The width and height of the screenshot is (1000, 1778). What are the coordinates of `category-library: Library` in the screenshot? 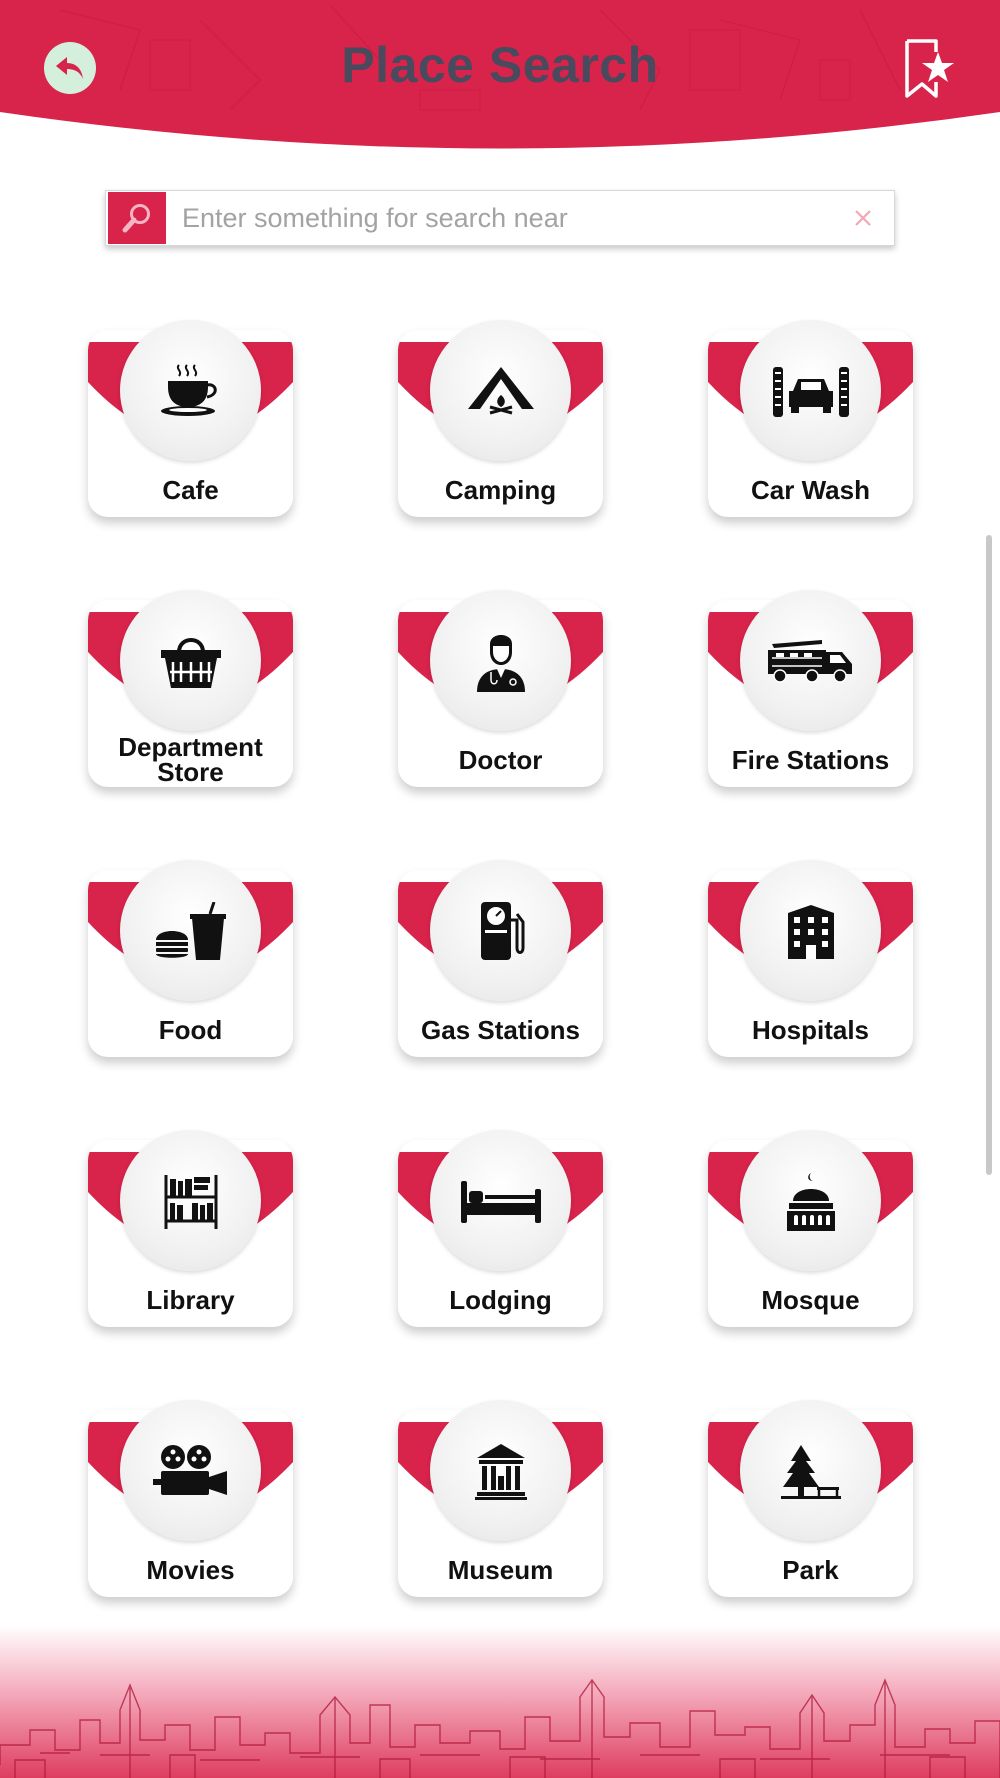 It's located at (190, 1228).